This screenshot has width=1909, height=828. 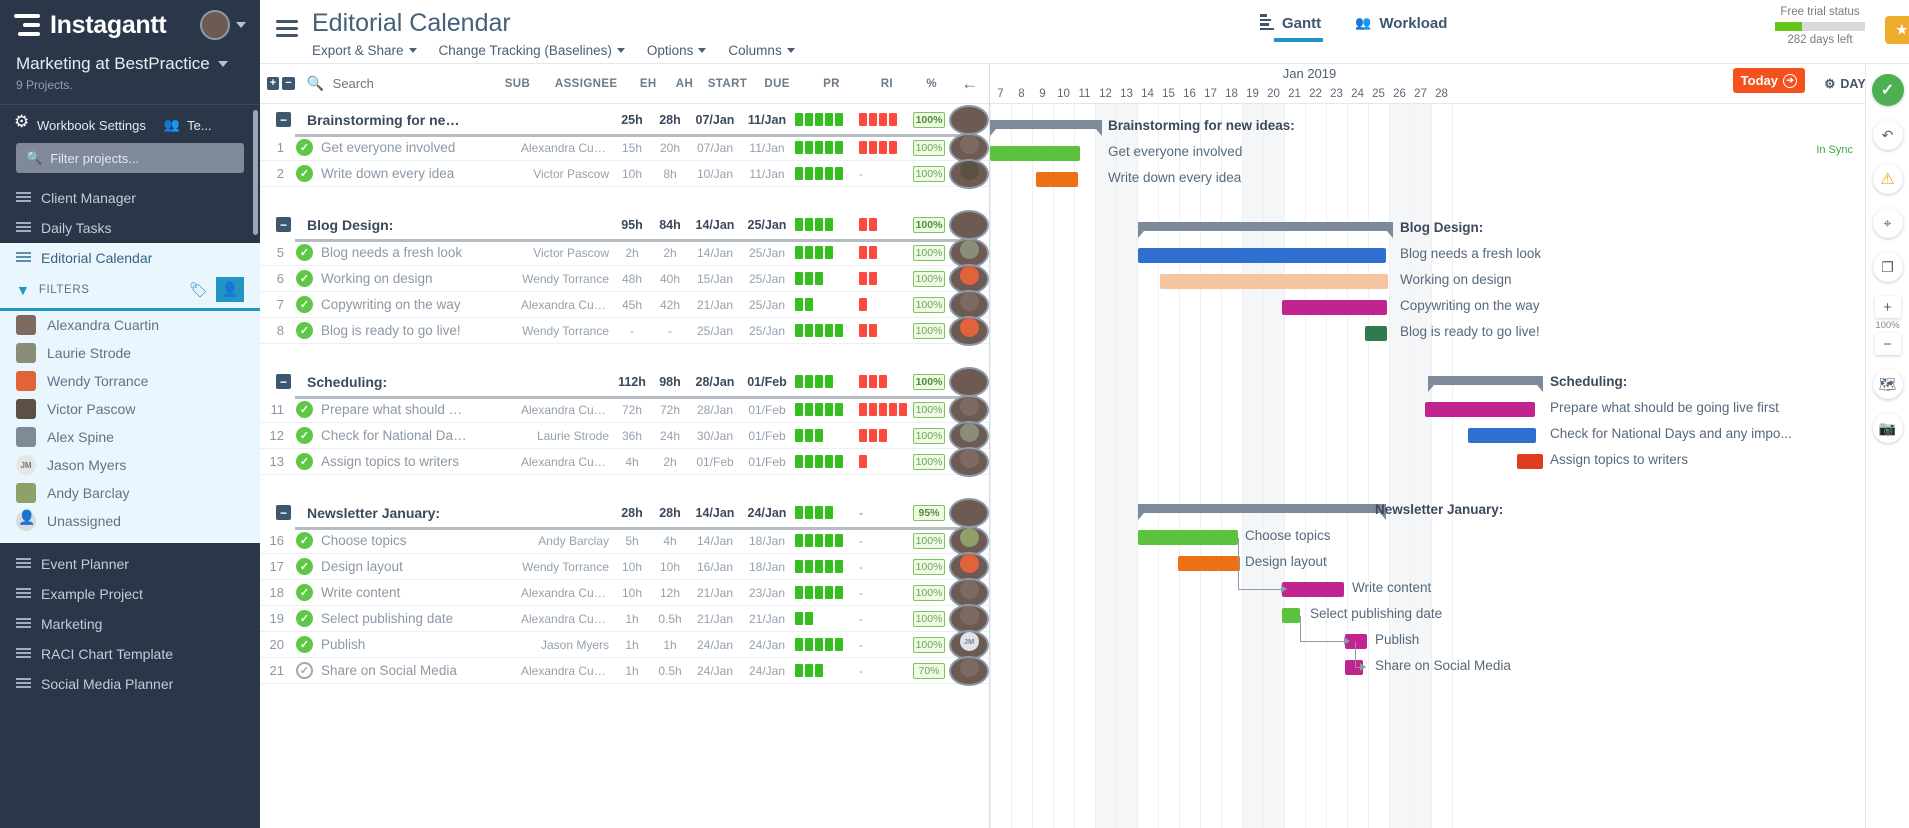 What do you see at coordinates (215, 25) in the screenshot?
I see `avatar` at bounding box center [215, 25].